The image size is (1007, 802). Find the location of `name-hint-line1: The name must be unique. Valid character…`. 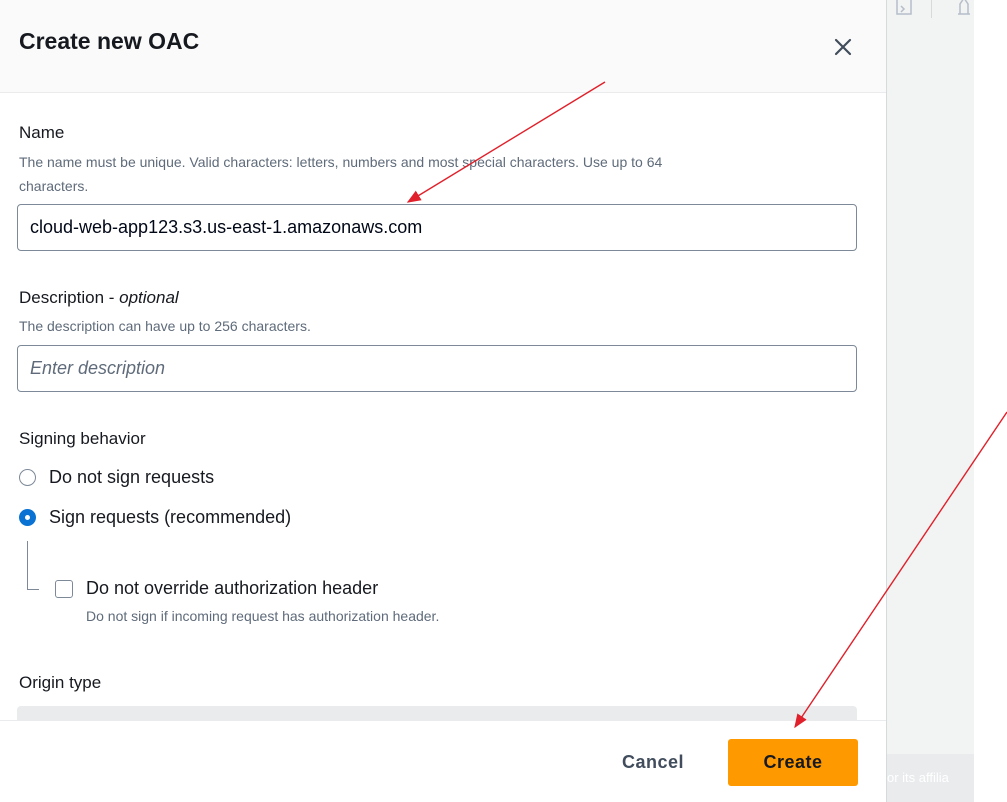

name-hint-line1: The name must be unique. Valid character… is located at coordinates (341, 162).